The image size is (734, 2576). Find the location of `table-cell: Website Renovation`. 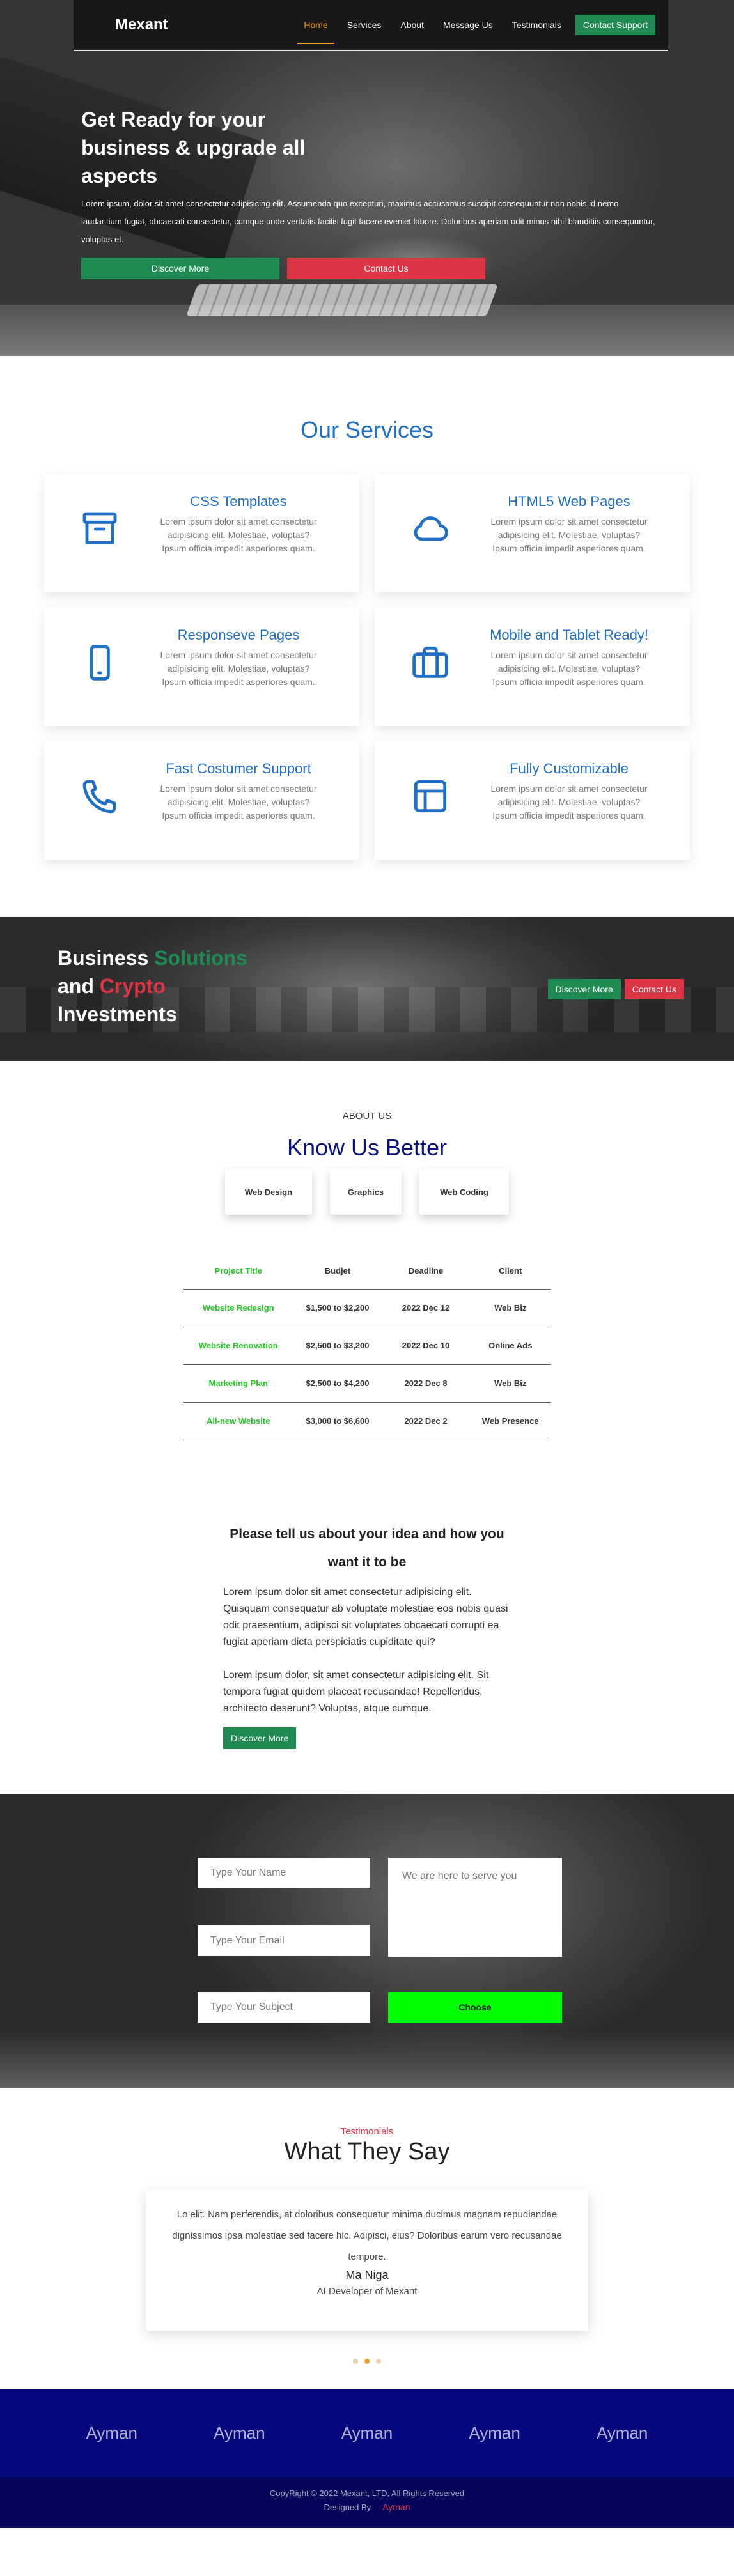

table-cell: Website Renovation is located at coordinates (238, 1346).